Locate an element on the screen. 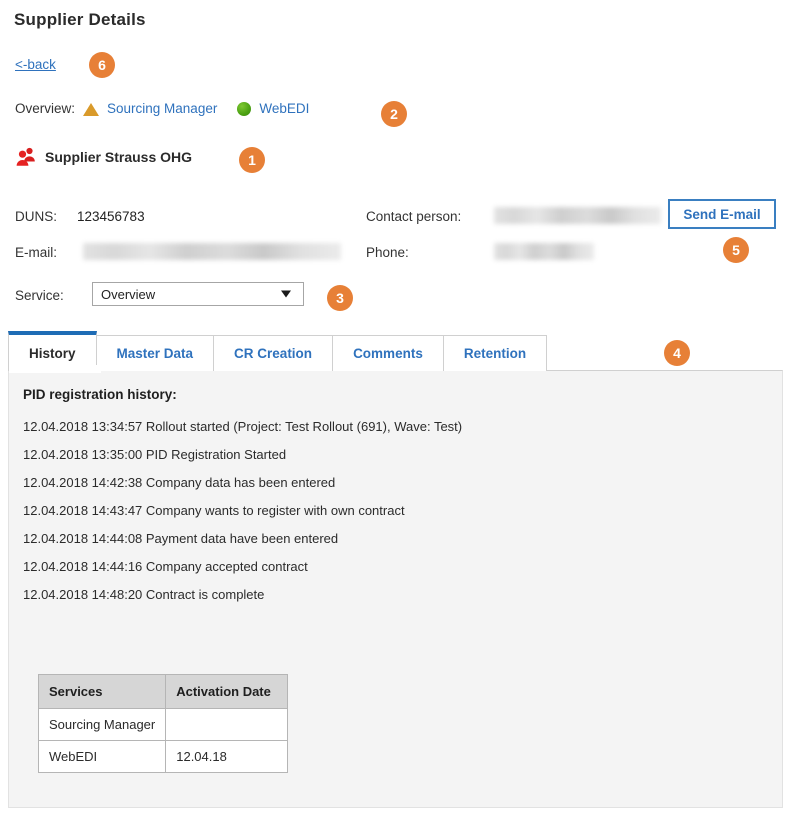  overview-row: Overview: Sourcing Manager WebEDI is located at coordinates (172, 108).